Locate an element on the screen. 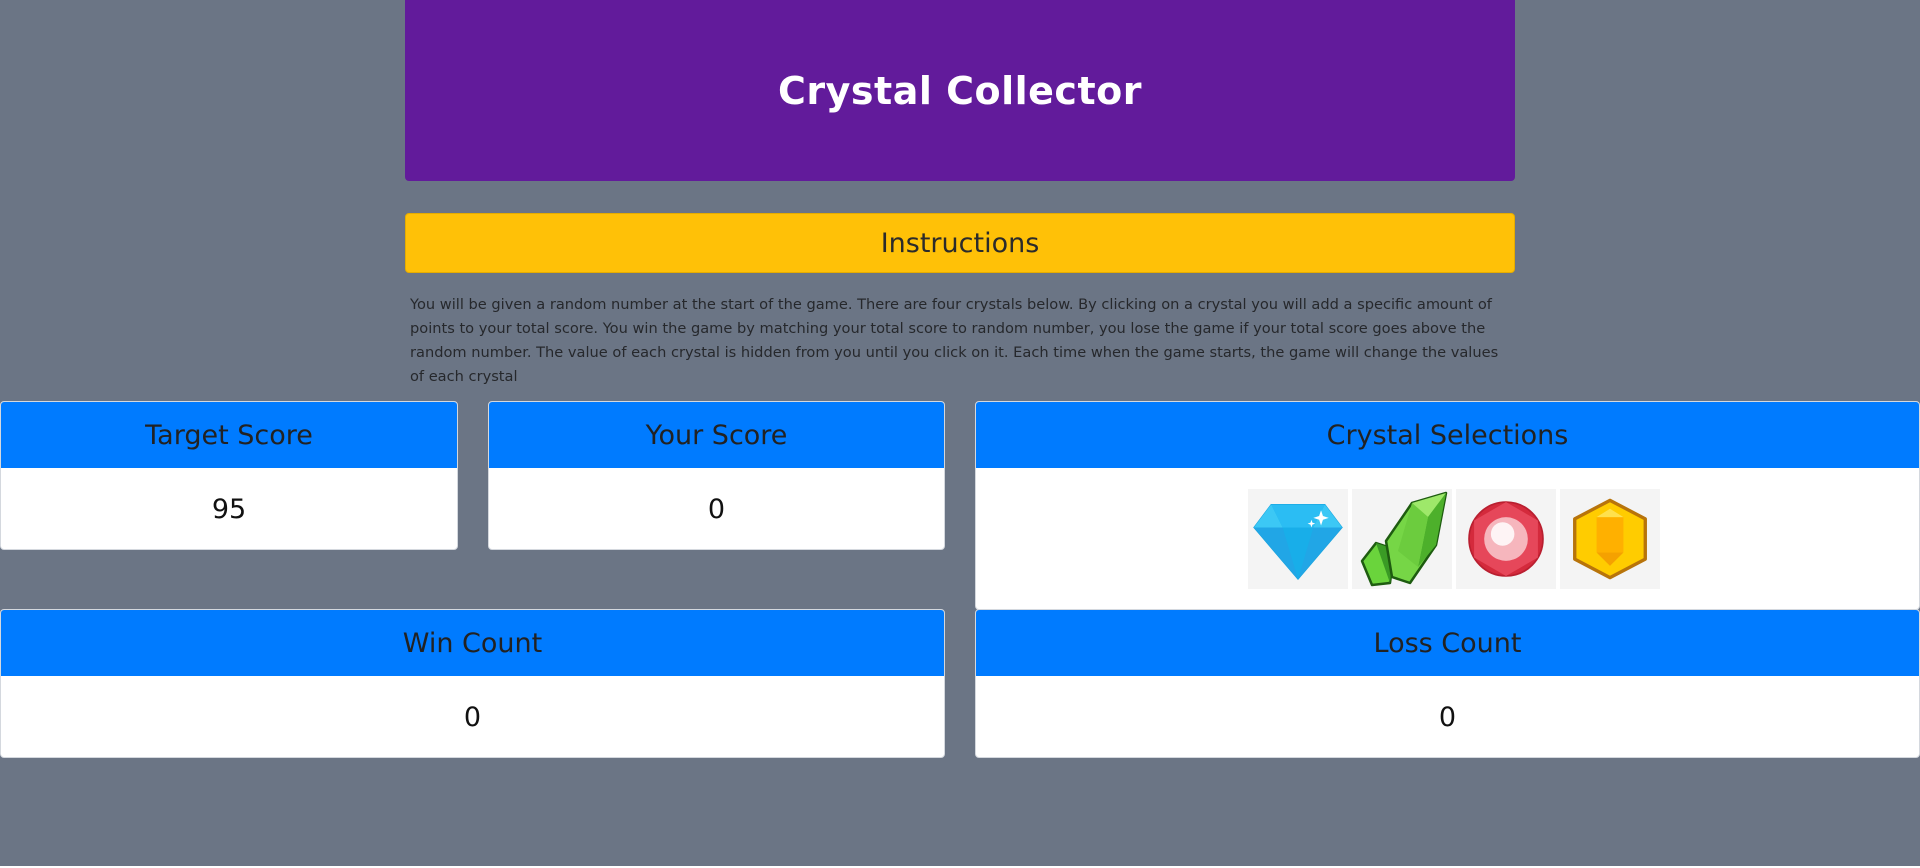 This screenshot has width=1920, height=868. crystal-button-yellow is located at coordinates (1610, 539).